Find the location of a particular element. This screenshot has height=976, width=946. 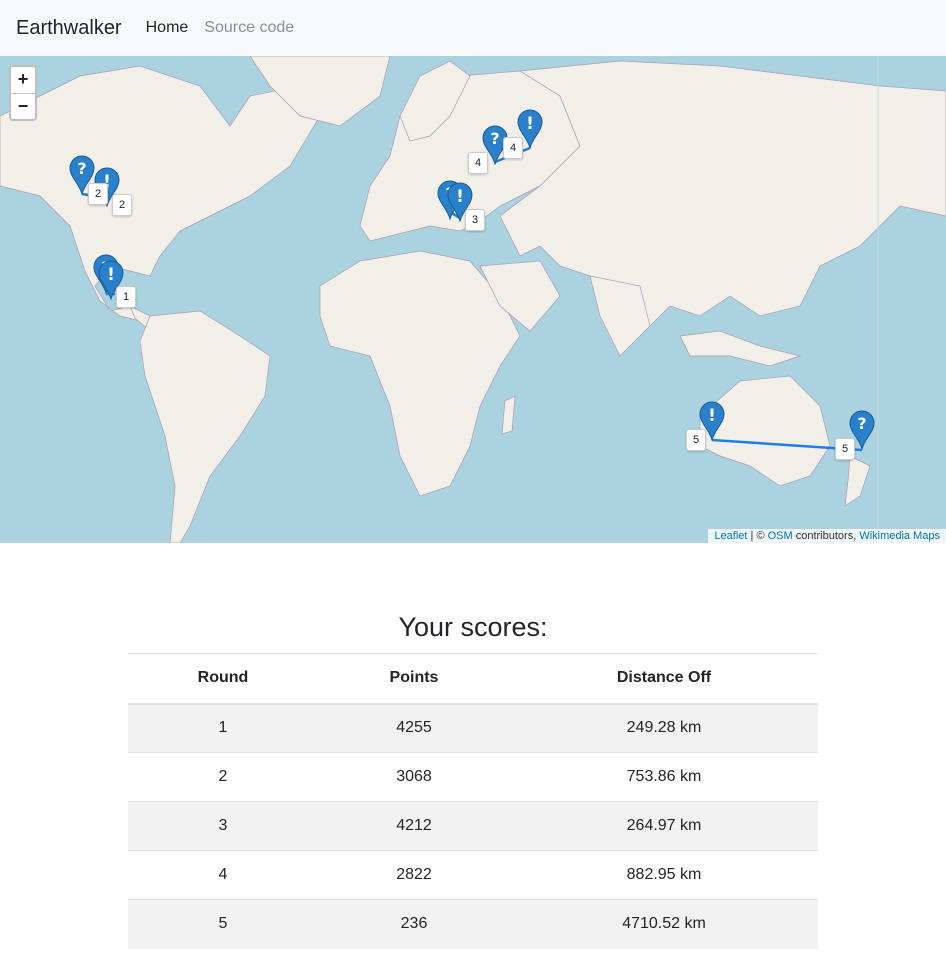

zoom-control: + − is located at coordinates (23, 93).